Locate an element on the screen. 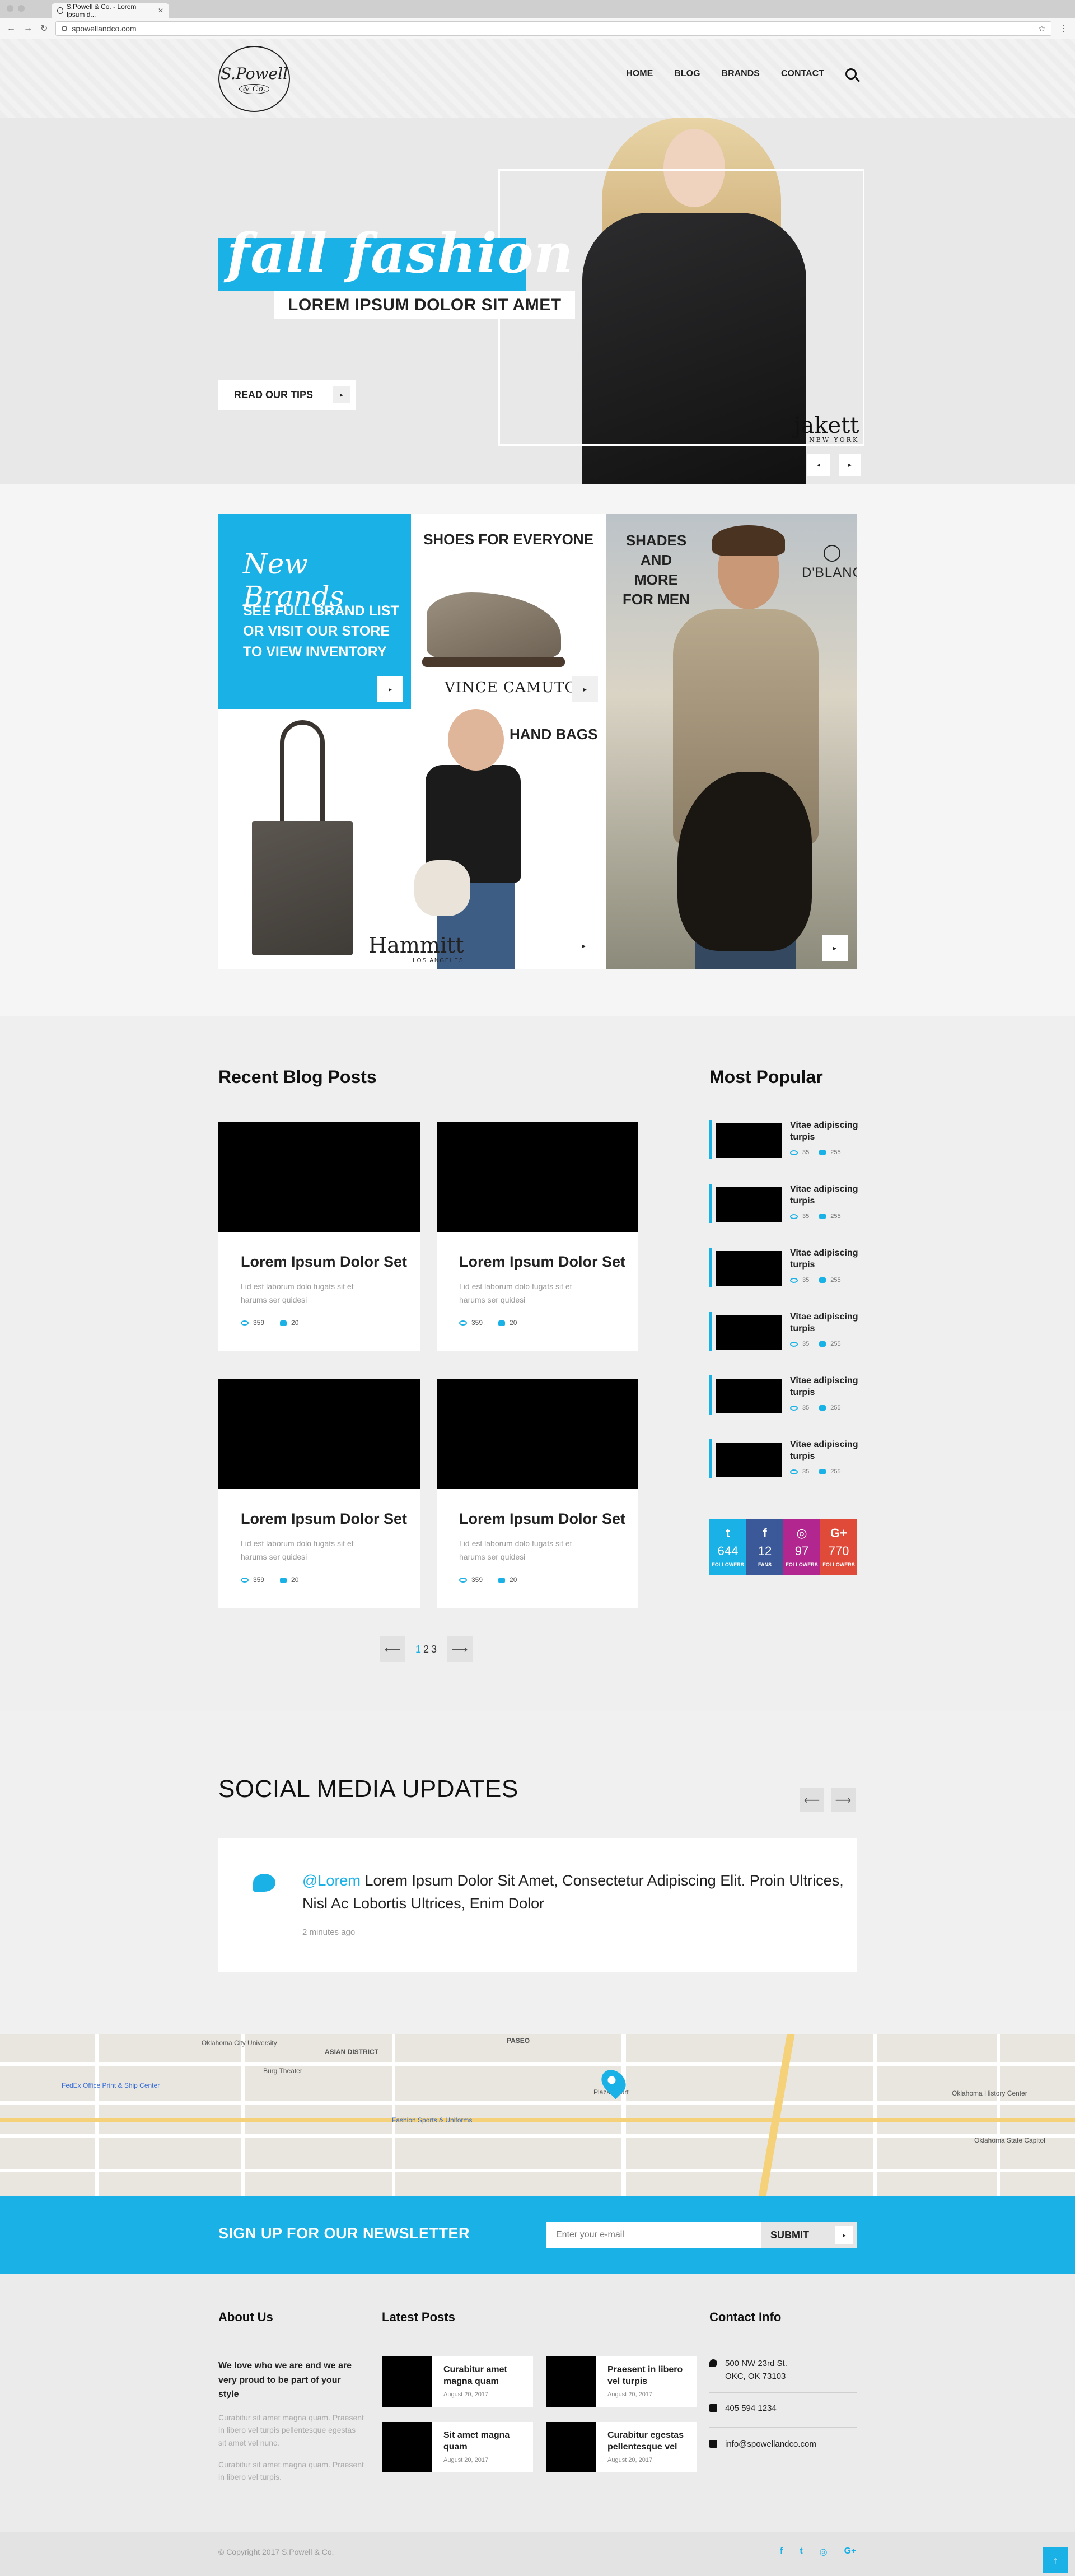 This screenshot has width=1075, height=2576. window-minimize-button is located at coordinates (21, 9).